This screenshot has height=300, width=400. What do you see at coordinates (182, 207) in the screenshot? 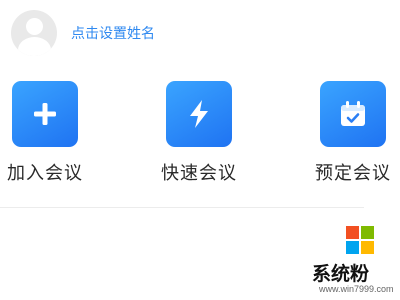
I see `section-divider` at bounding box center [182, 207].